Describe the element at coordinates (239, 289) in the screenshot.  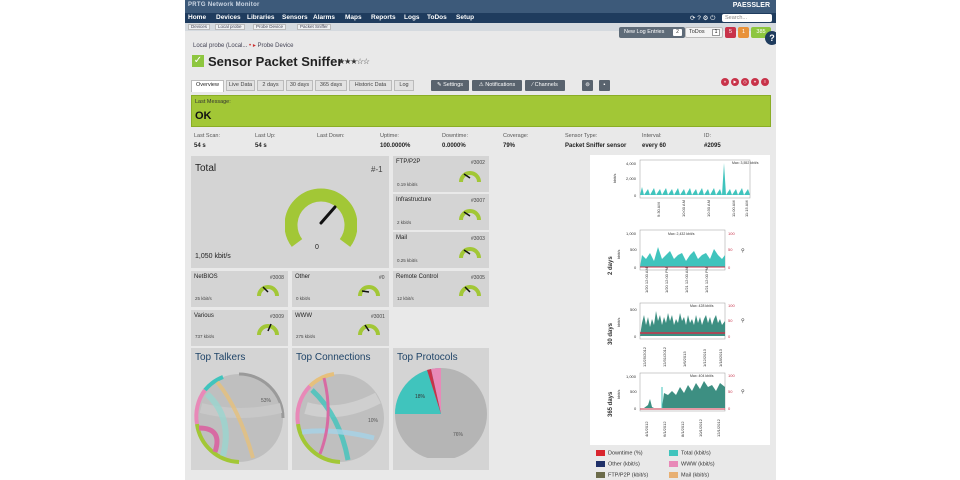
I see `channel-netbios: NetBIOS #3008 25 kbit/s` at that location.